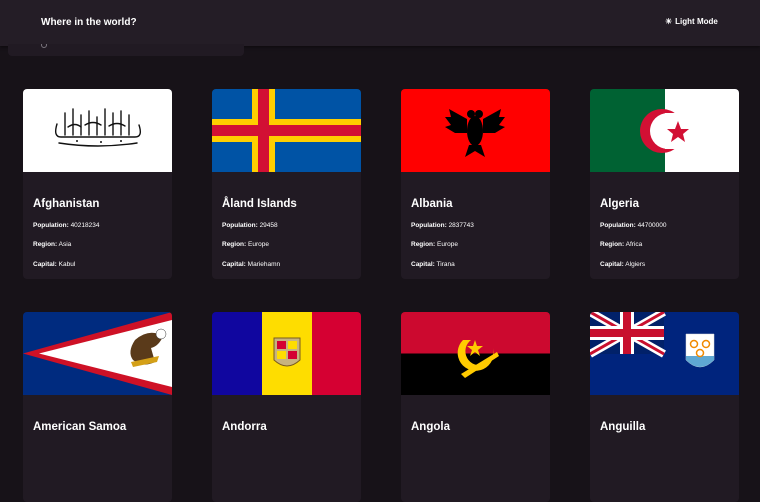 The height and width of the screenshot is (502, 760). I want to click on country-card-angola: Angola, so click(475, 407).